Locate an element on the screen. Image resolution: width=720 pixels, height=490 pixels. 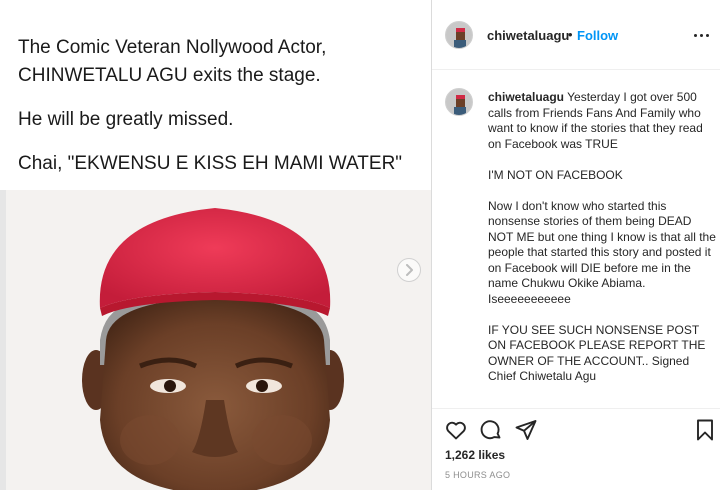
share-icon is located at coordinates (526, 430).